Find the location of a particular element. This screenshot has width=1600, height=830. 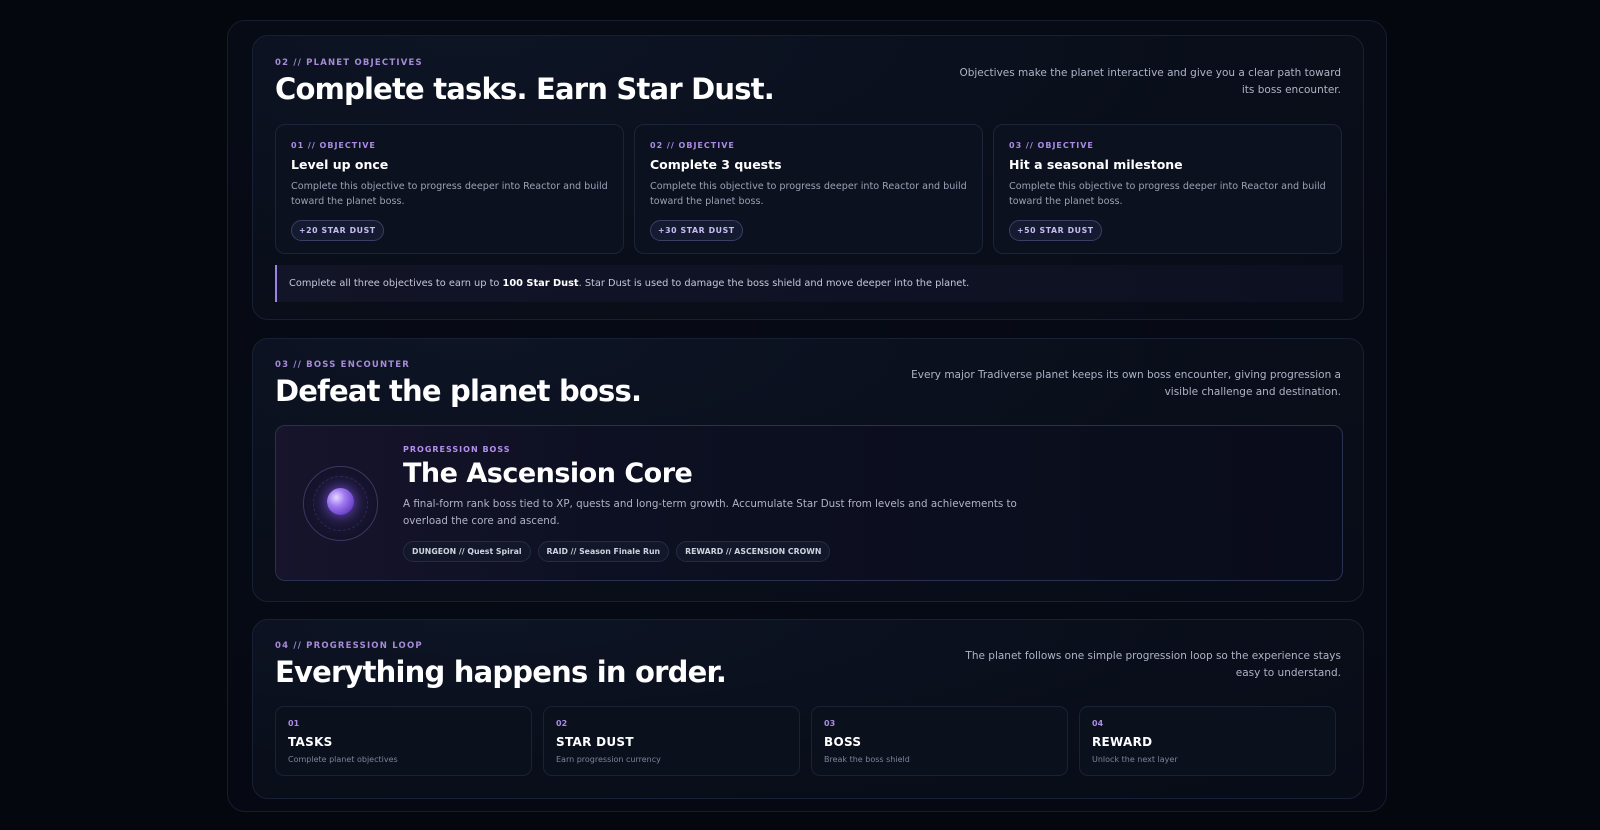

section-title: Complete tasks. Earn Star Dust. is located at coordinates (525, 89).